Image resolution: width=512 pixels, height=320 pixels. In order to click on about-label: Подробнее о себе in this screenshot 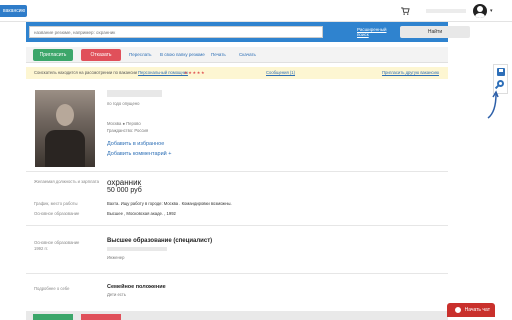, I will do `click(52, 288)`.